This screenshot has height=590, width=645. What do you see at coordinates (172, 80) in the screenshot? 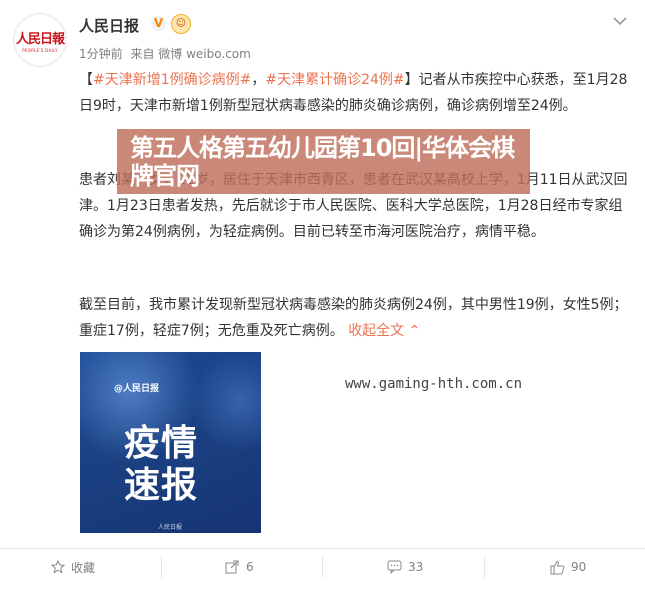
I see `hashtag-link: #天津新增1例确诊病例#` at bounding box center [172, 80].